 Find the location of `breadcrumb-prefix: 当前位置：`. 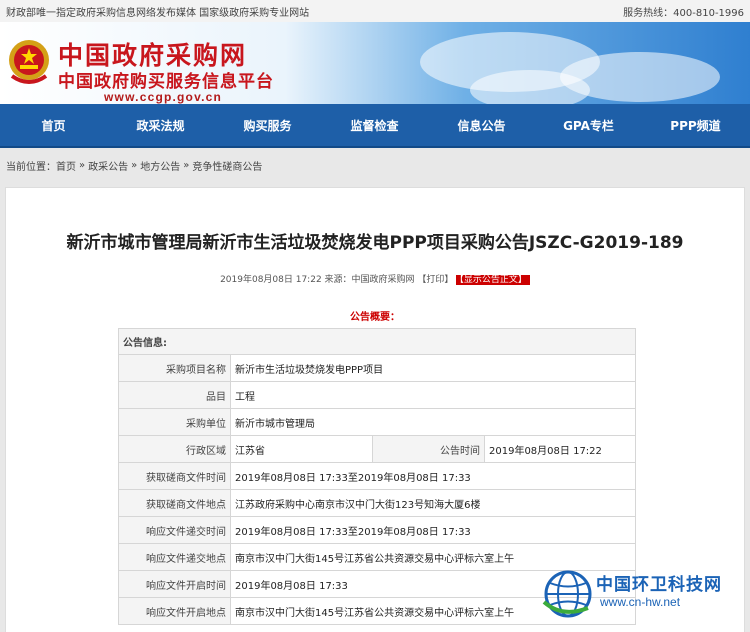

breadcrumb-prefix: 当前位置： is located at coordinates (31, 167).